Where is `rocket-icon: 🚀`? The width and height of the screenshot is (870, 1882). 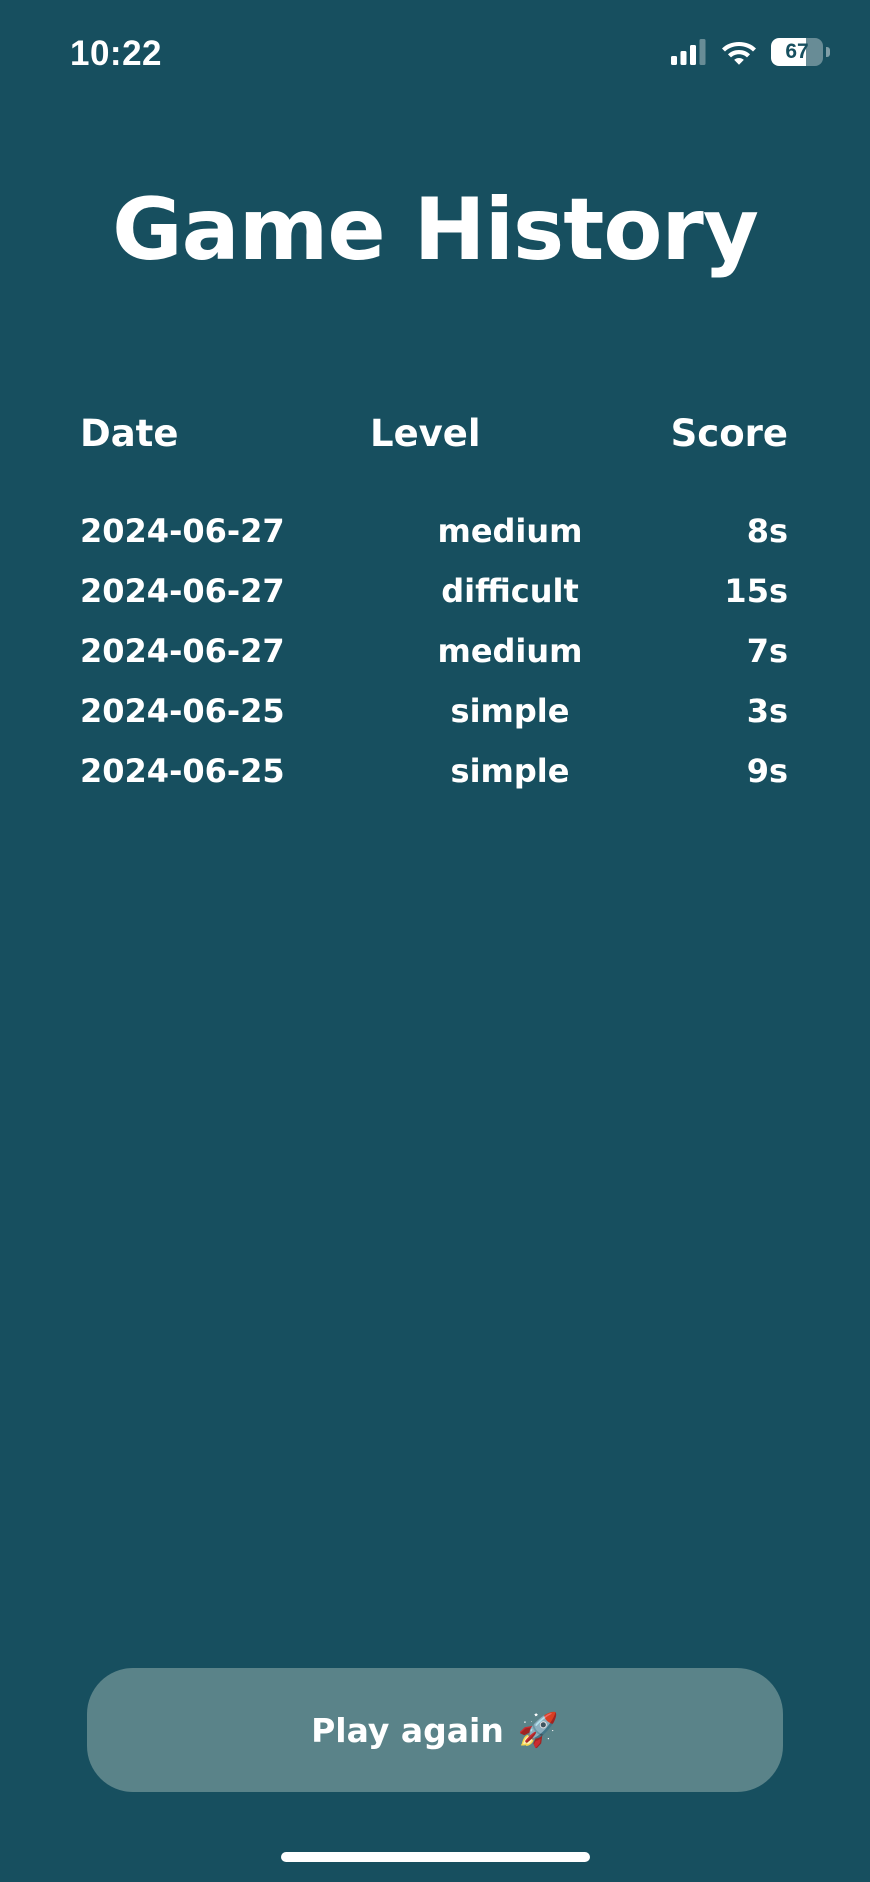
rocket-icon: 🚀 is located at coordinates (538, 1729).